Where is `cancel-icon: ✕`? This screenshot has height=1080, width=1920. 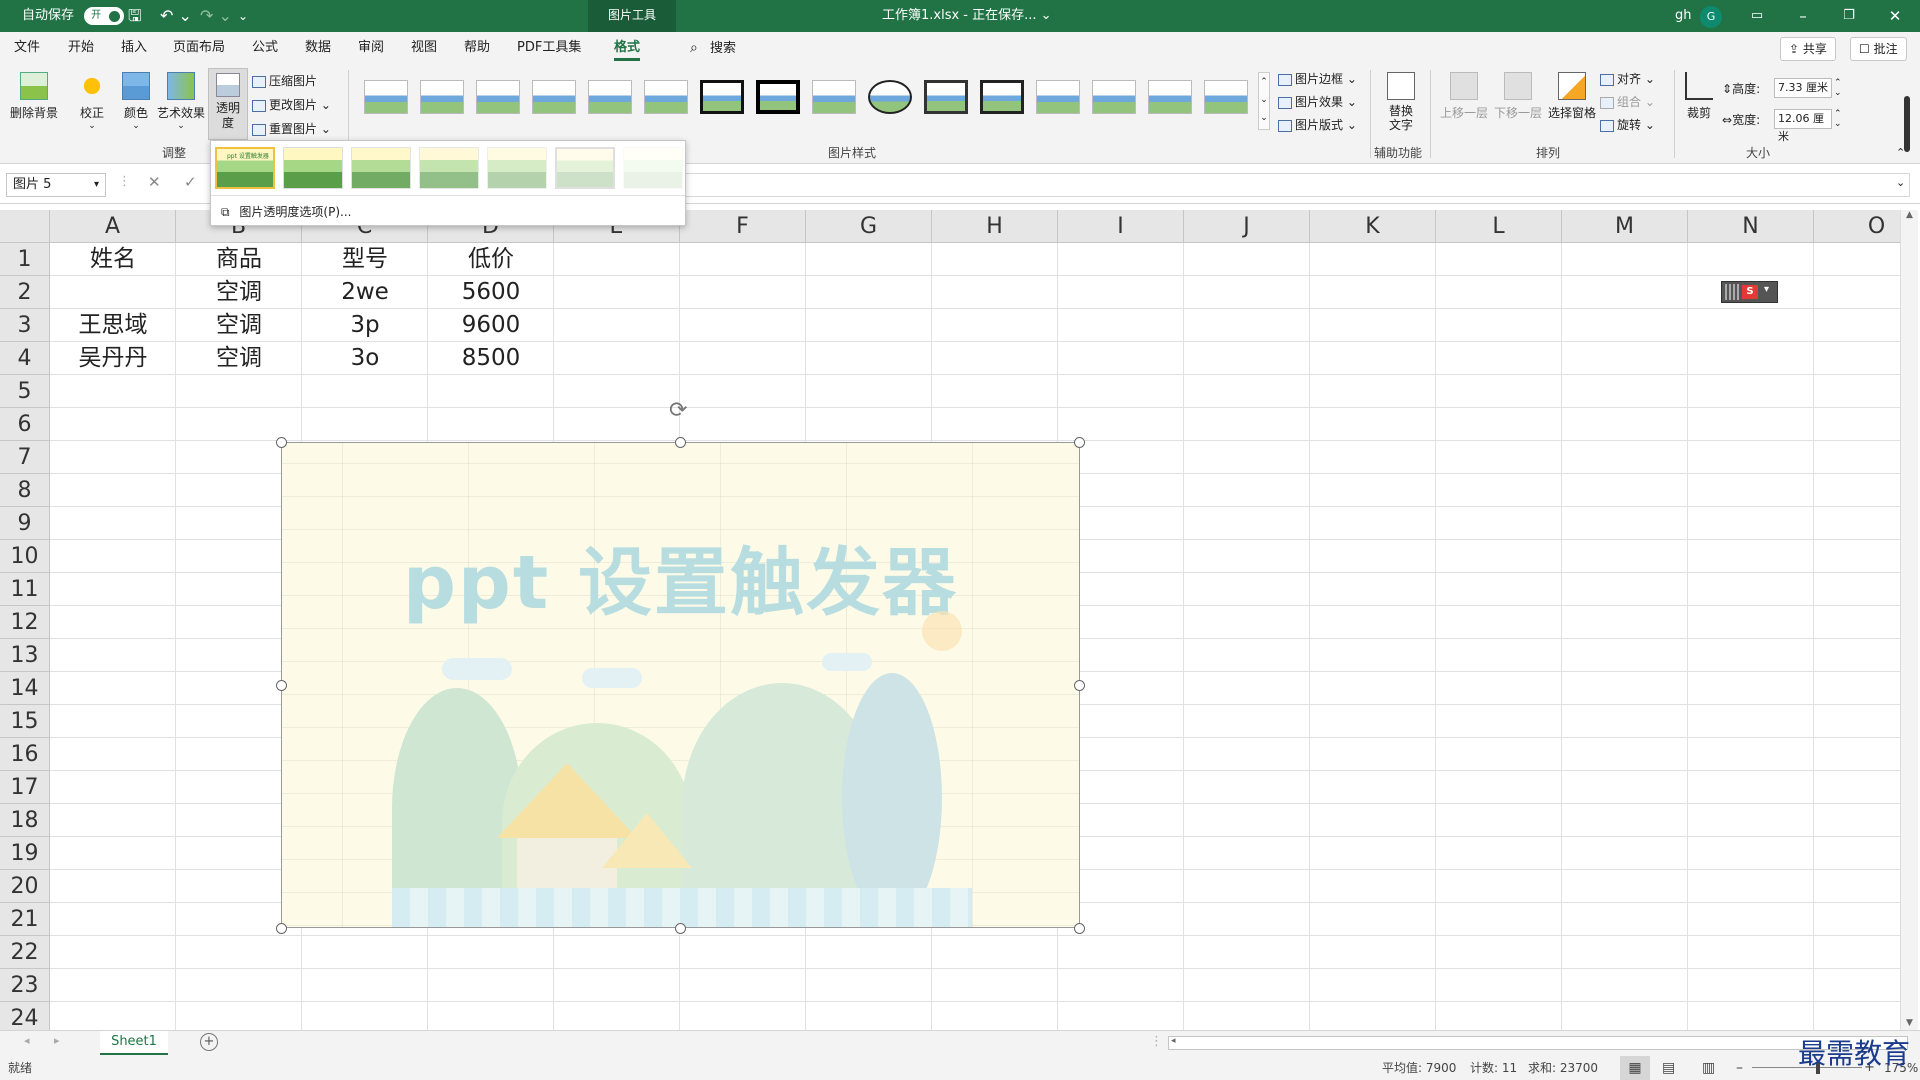
cancel-icon: ✕ is located at coordinates (154, 182).